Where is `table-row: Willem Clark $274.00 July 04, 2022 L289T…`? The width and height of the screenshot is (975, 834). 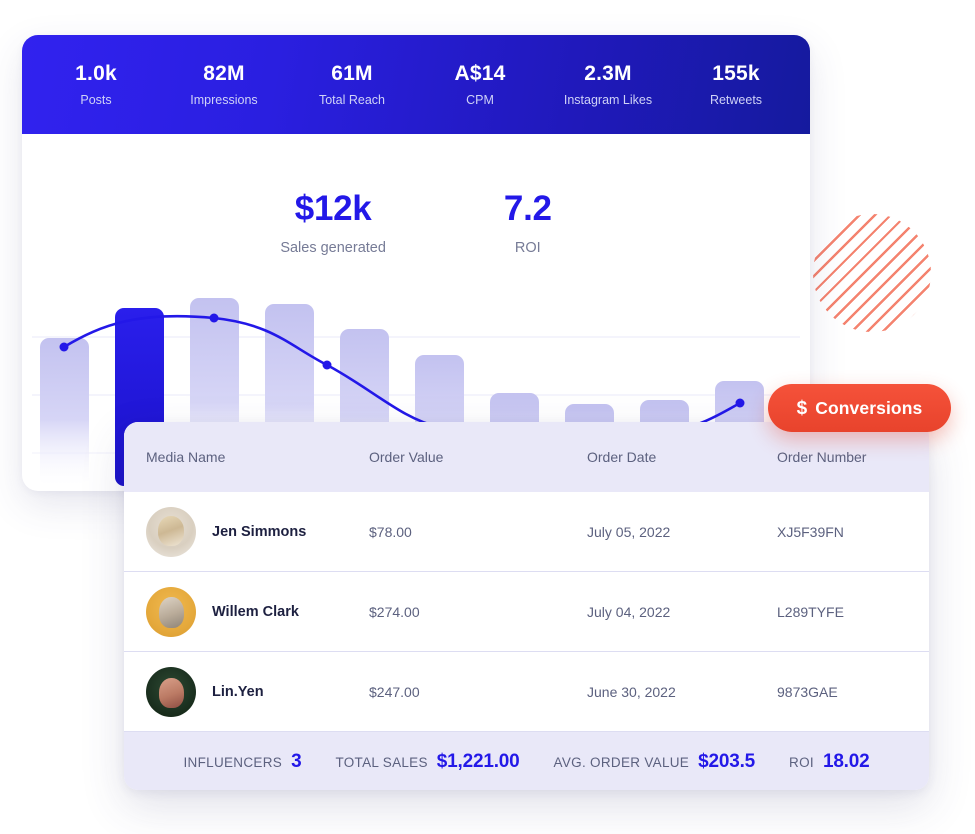 table-row: Willem Clark $274.00 July 04, 2022 L289T… is located at coordinates (526, 612).